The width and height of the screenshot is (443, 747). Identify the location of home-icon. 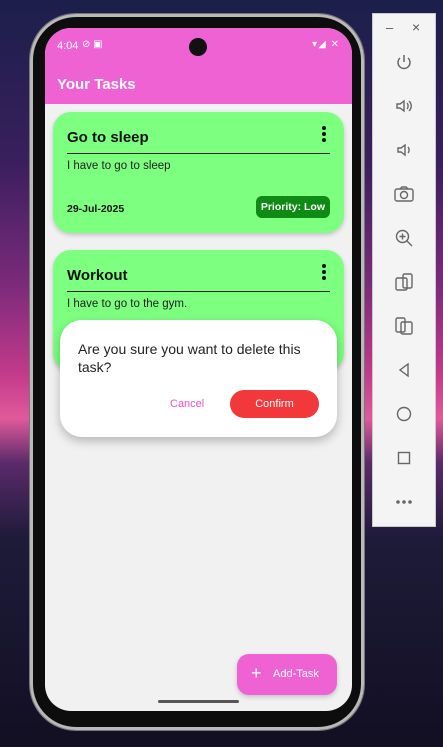
(404, 414).